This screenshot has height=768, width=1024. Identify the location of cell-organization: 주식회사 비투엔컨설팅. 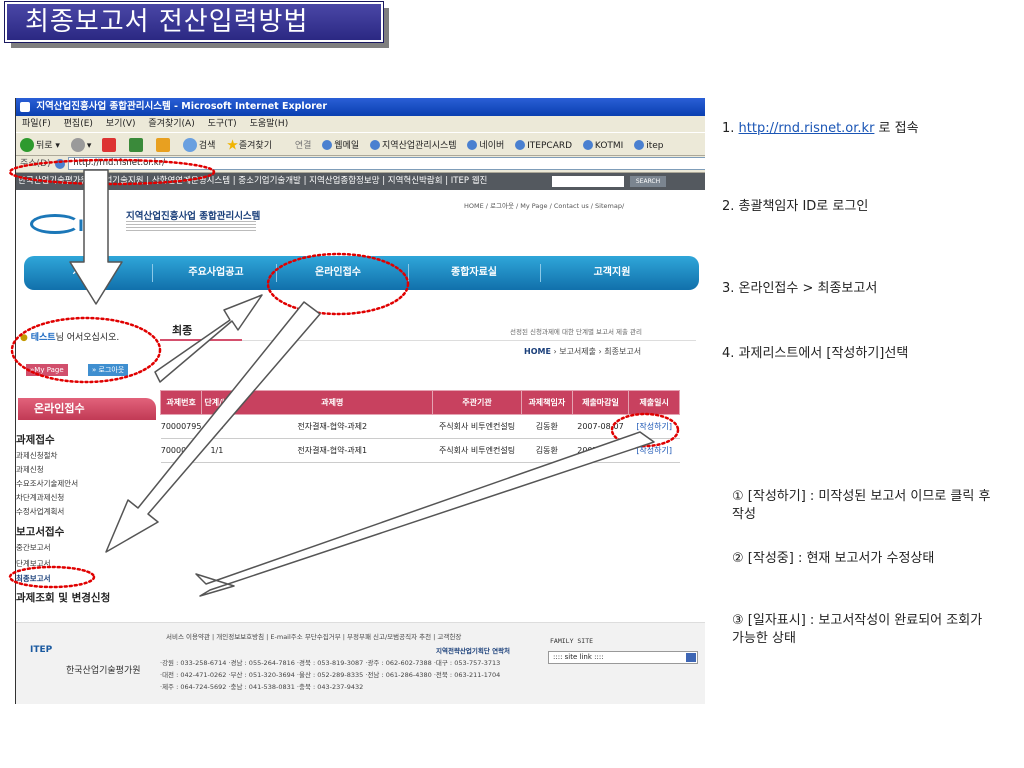
(477, 450).